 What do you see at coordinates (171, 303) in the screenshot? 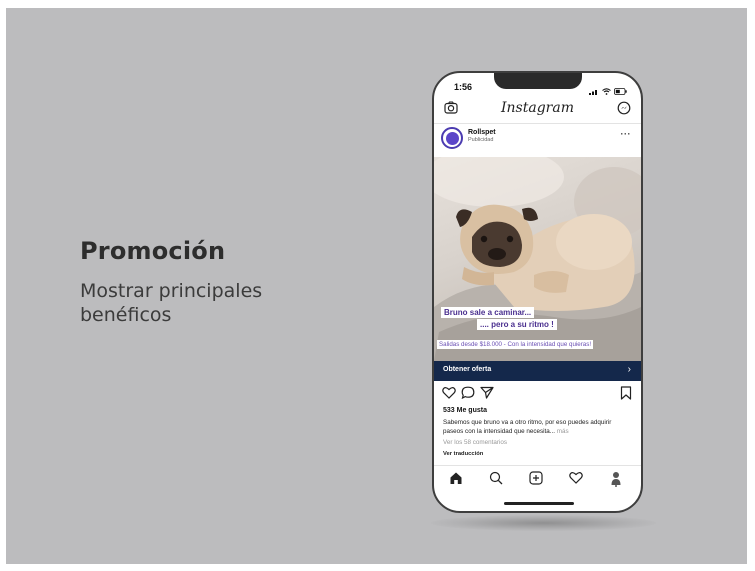
I see `slide-subtitle: Mostrar principales benéficos` at bounding box center [171, 303].